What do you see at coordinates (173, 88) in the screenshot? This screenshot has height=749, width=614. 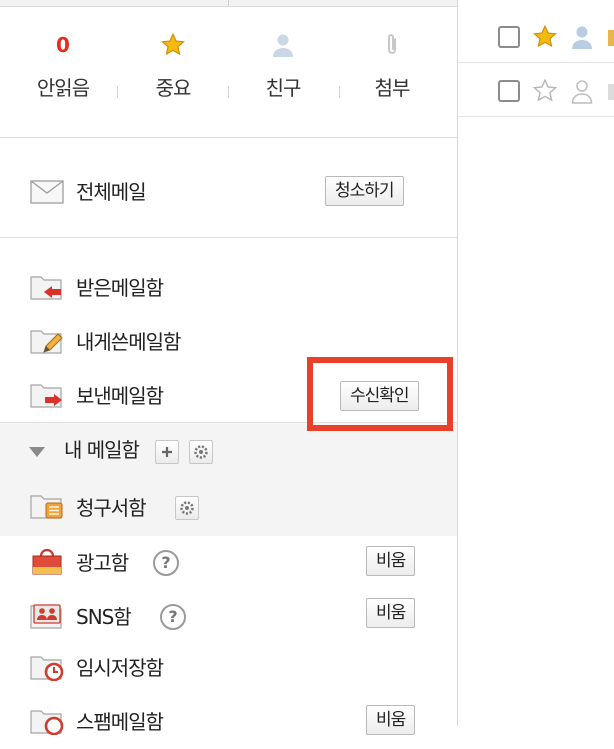 I see `stat-label: 중요` at bounding box center [173, 88].